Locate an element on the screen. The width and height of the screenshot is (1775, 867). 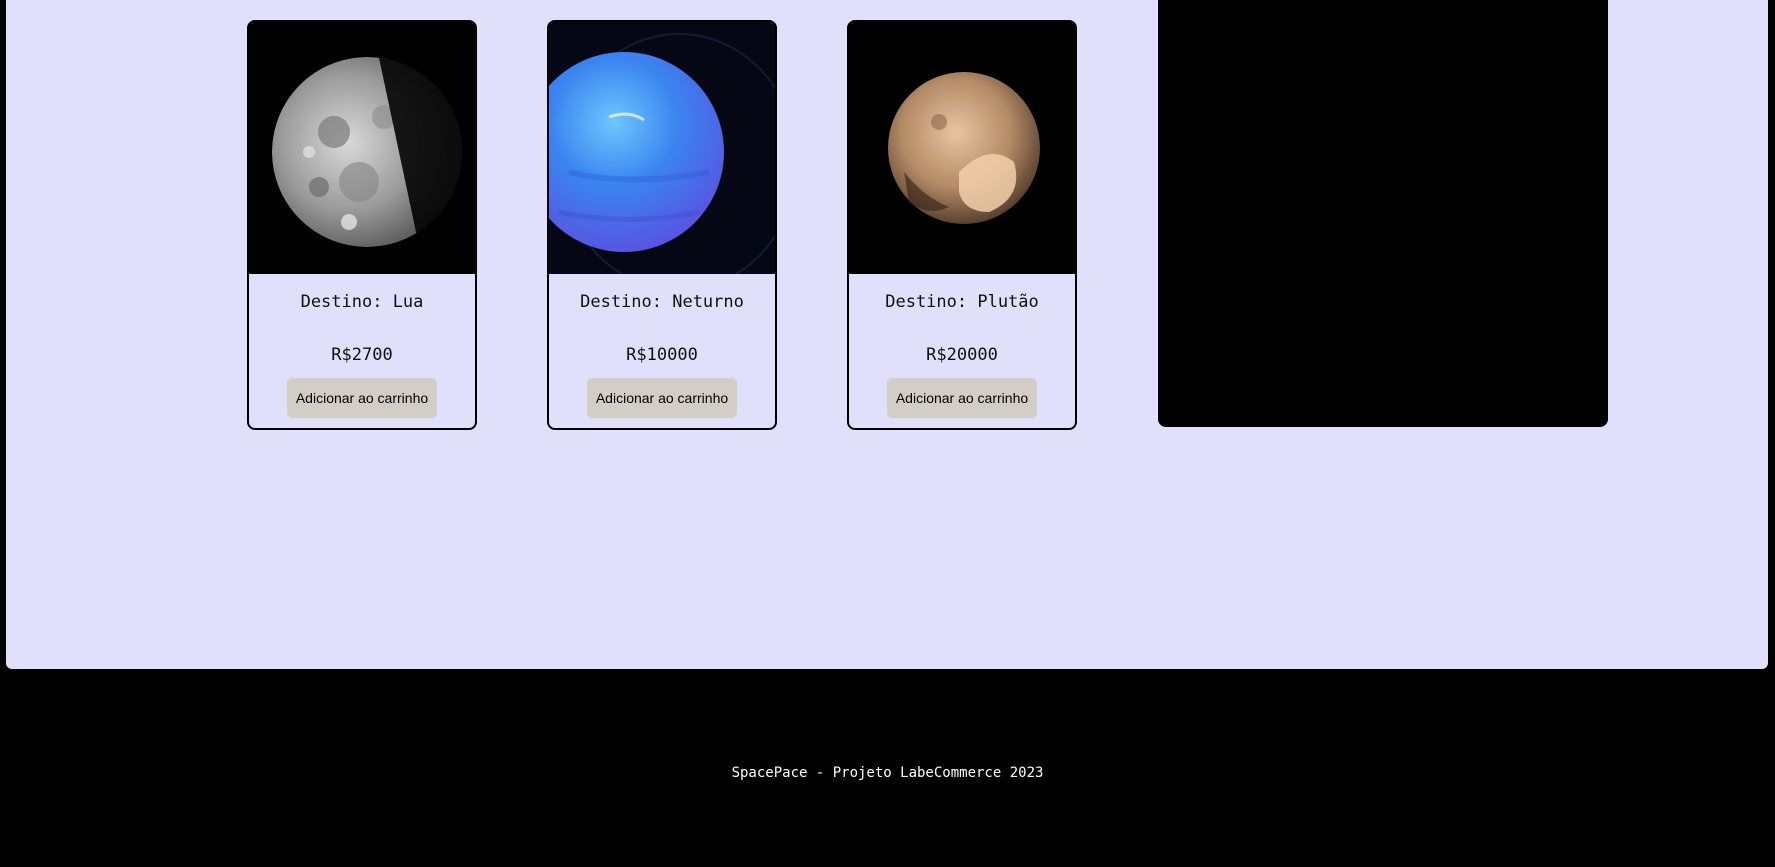
moon-image is located at coordinates (362, 148).